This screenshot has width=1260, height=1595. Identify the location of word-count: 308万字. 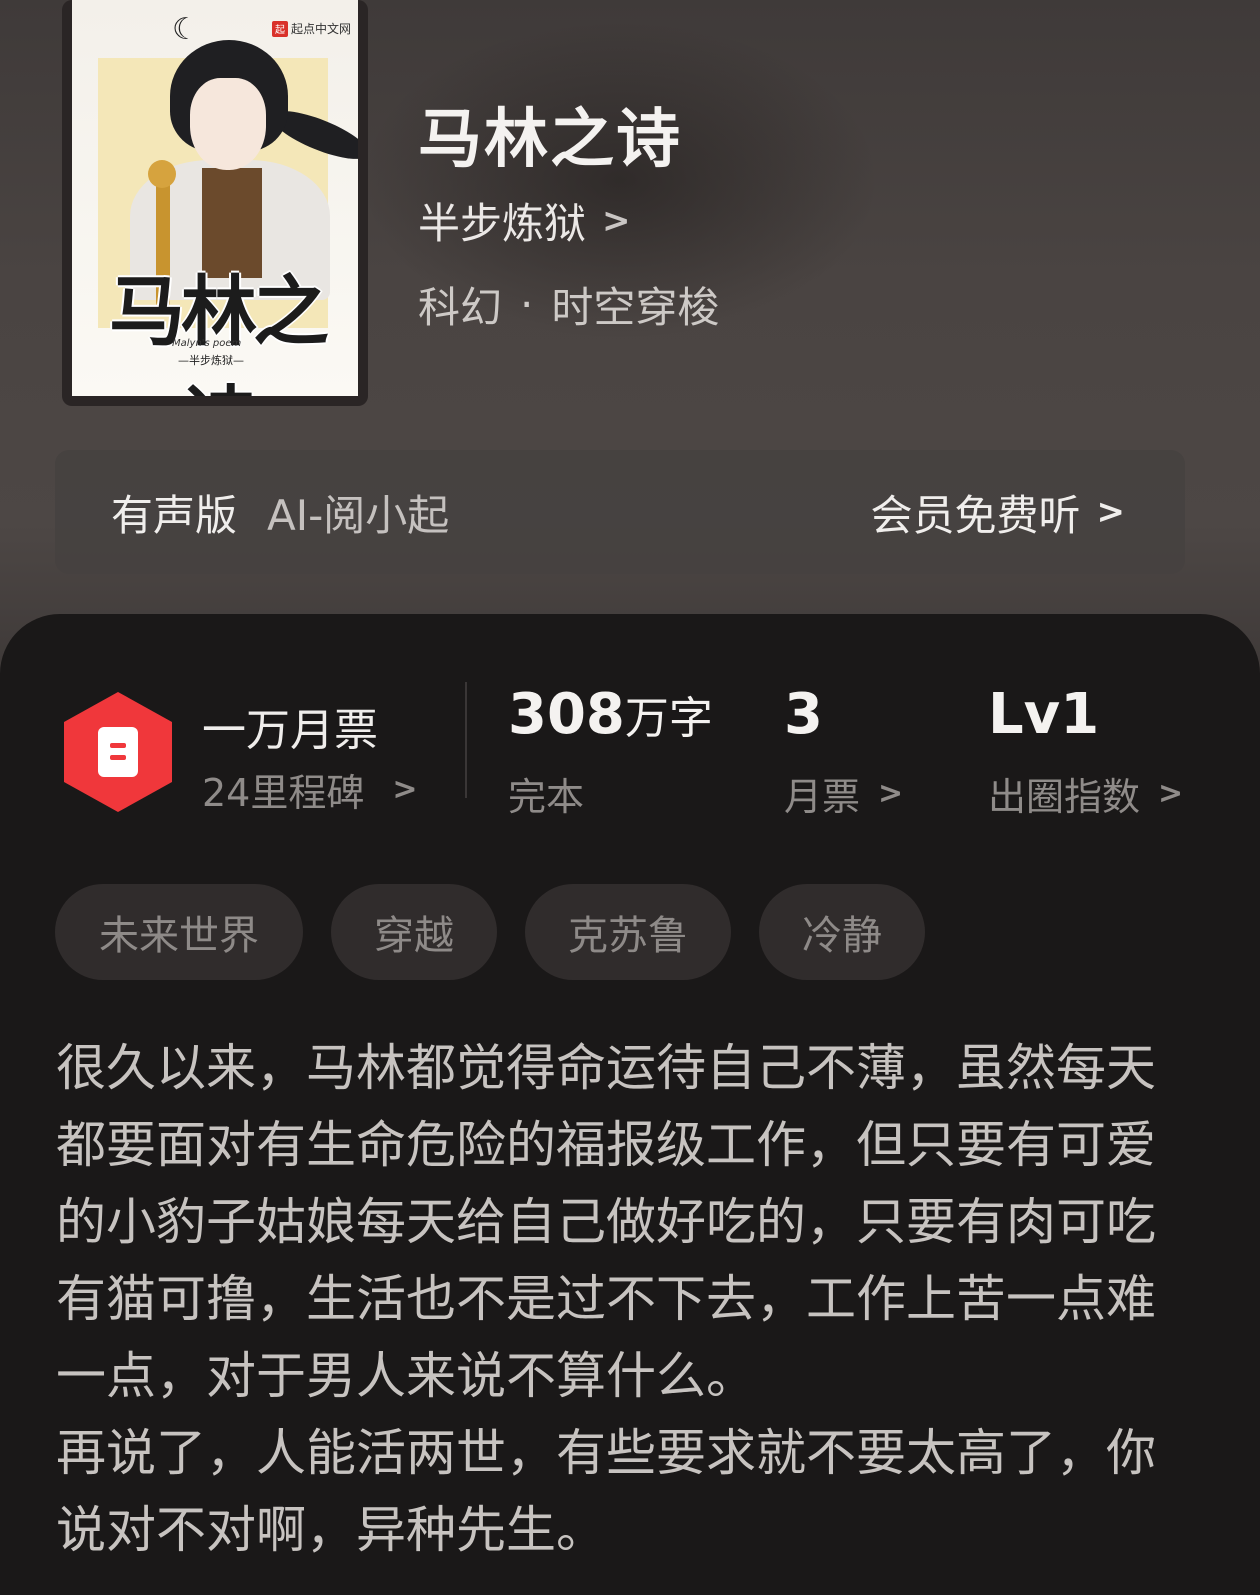
(610, 714).